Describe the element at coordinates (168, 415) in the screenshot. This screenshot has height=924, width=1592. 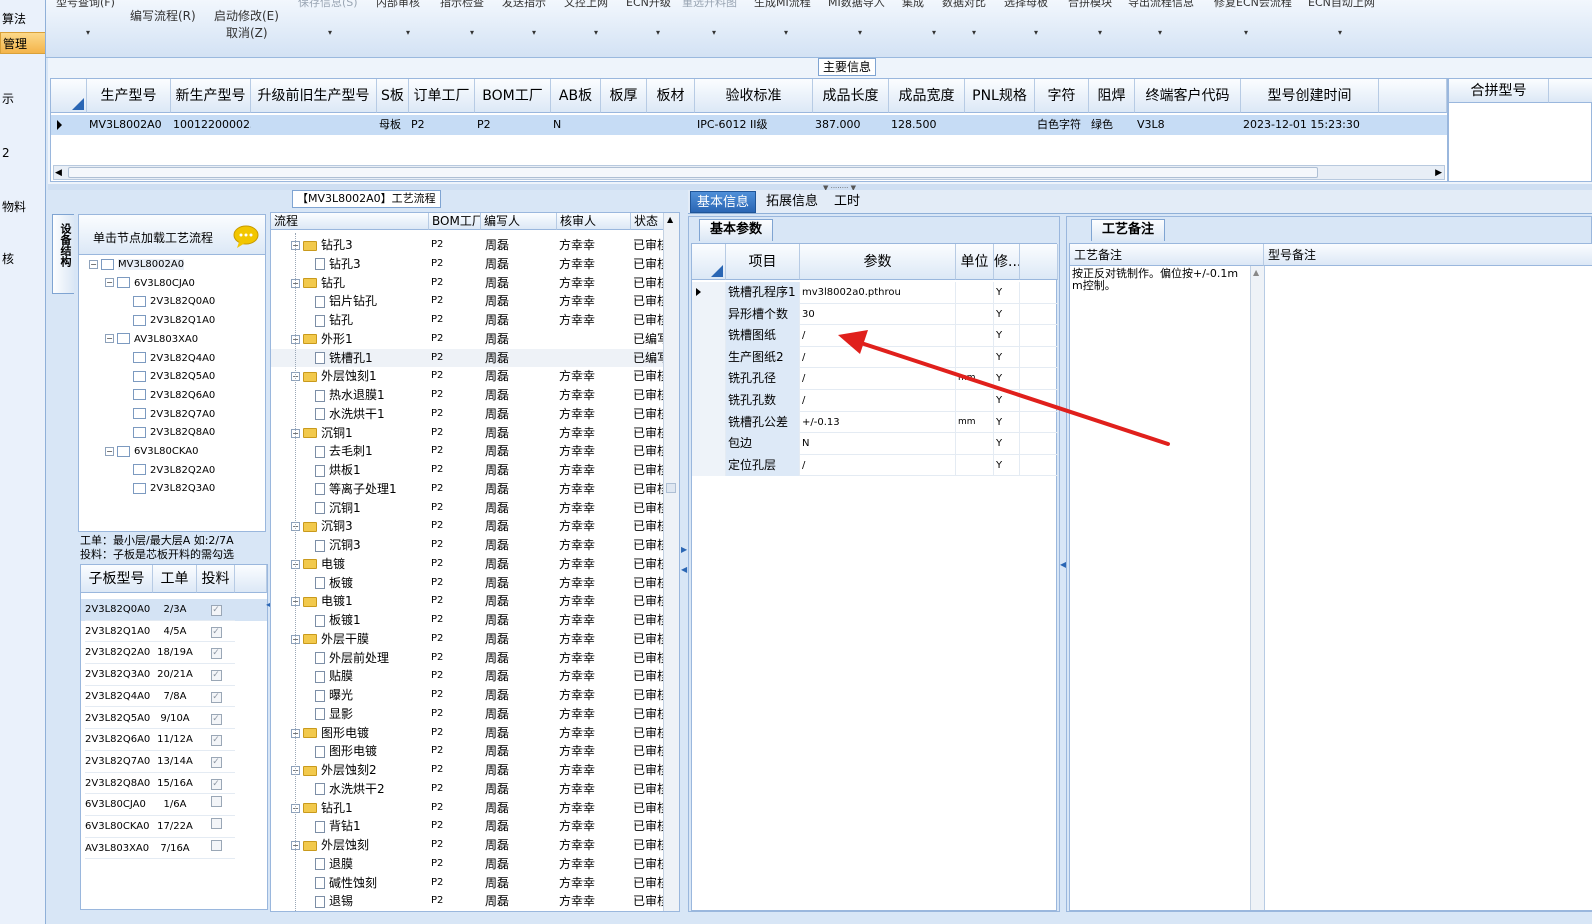
I see `tree-node: 2V3L82Q7A0` at that location.